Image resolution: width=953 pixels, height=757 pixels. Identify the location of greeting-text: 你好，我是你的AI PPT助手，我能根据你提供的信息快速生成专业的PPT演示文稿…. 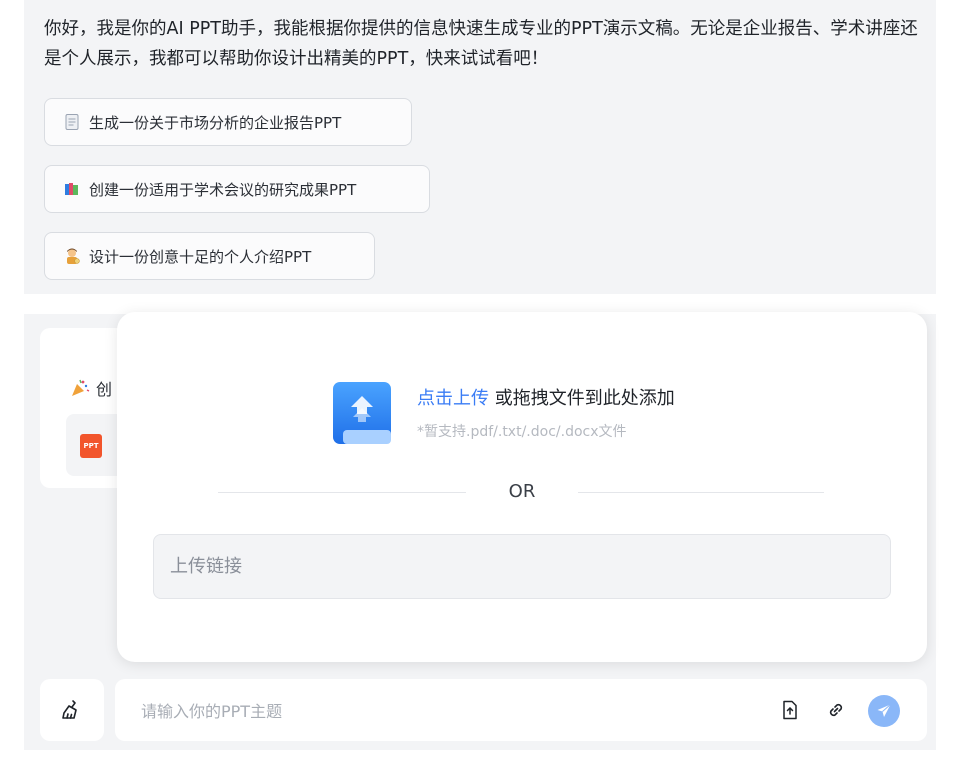
(481, 44).